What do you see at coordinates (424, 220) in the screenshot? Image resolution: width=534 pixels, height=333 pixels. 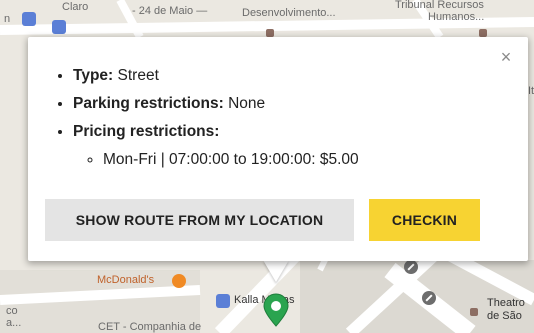 I see `checkin-button: CHECKIN` at bounding box center [424, 220].